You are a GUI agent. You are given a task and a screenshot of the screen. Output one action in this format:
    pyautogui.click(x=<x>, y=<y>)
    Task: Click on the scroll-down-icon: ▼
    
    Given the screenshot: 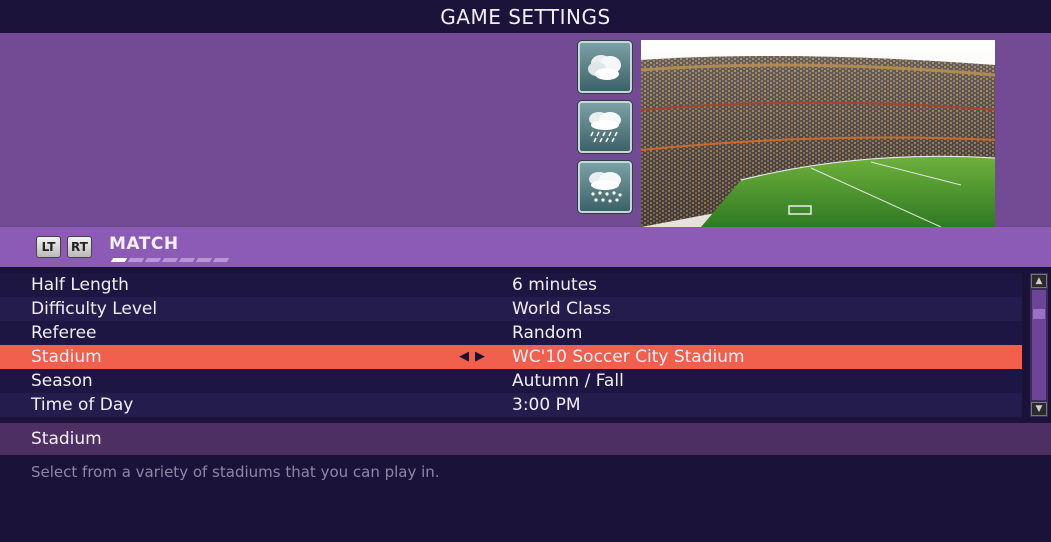 What is the action you would take?
    pyautogui.click(x=1039, y=409)
    